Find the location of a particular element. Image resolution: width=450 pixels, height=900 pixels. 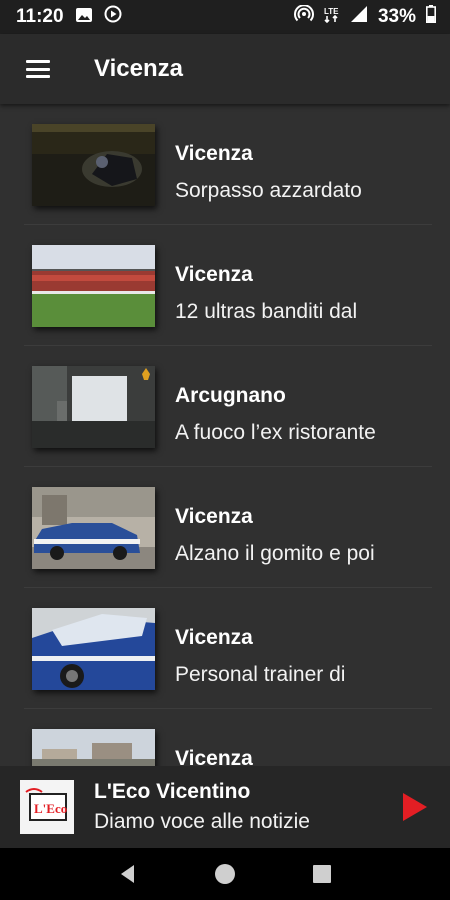

image-icon is located at coordinates (83, 17).